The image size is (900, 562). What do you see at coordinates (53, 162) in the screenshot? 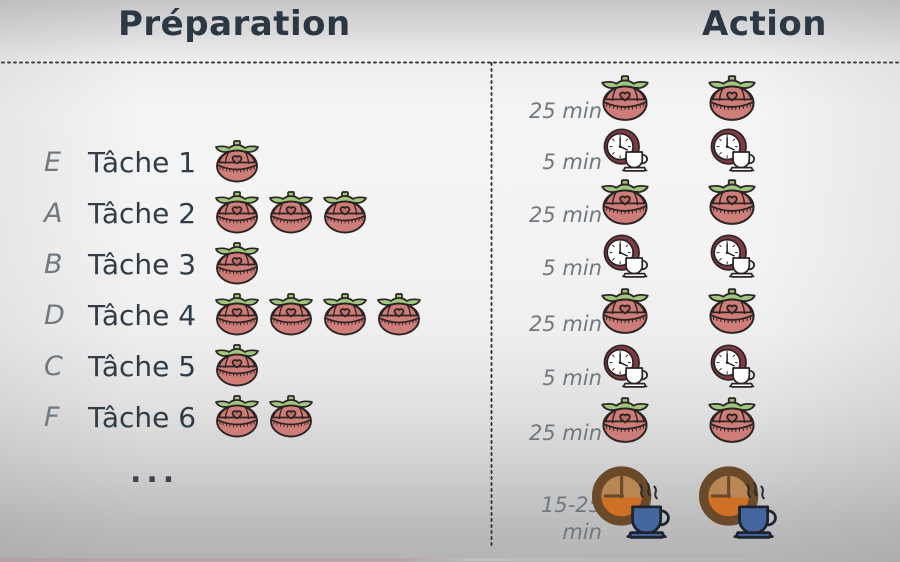
I see `task-priority-letter: E` at bounding box center [53, 162].